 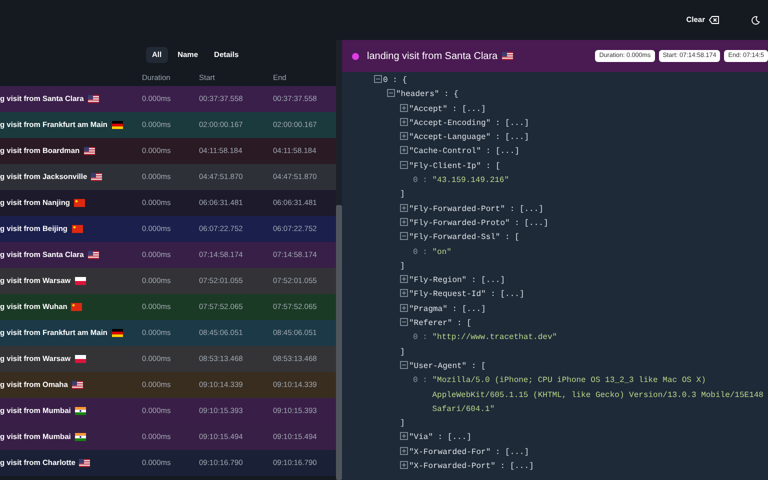 I want to click on json-key: "Via" :, so click(x=426, y=437).